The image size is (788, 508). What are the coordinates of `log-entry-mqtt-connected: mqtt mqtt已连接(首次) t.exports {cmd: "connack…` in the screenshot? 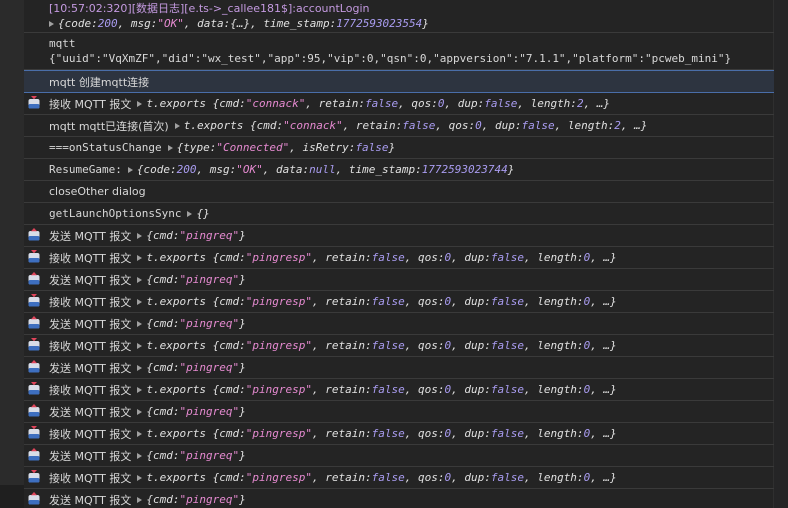 It's located at (399, 126).